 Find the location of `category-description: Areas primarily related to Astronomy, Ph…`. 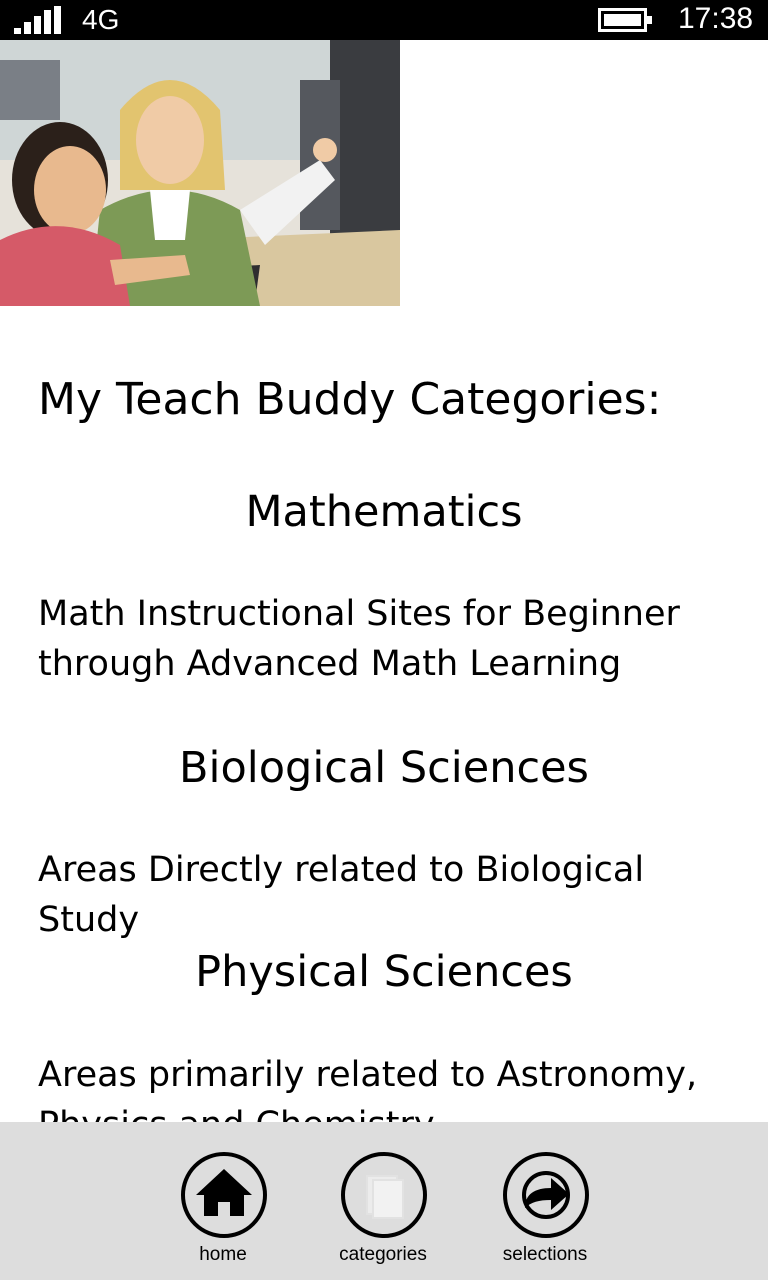

category-description: Areas primarily related to Astronomy, Ph… is located at coordinates (368, 1088).